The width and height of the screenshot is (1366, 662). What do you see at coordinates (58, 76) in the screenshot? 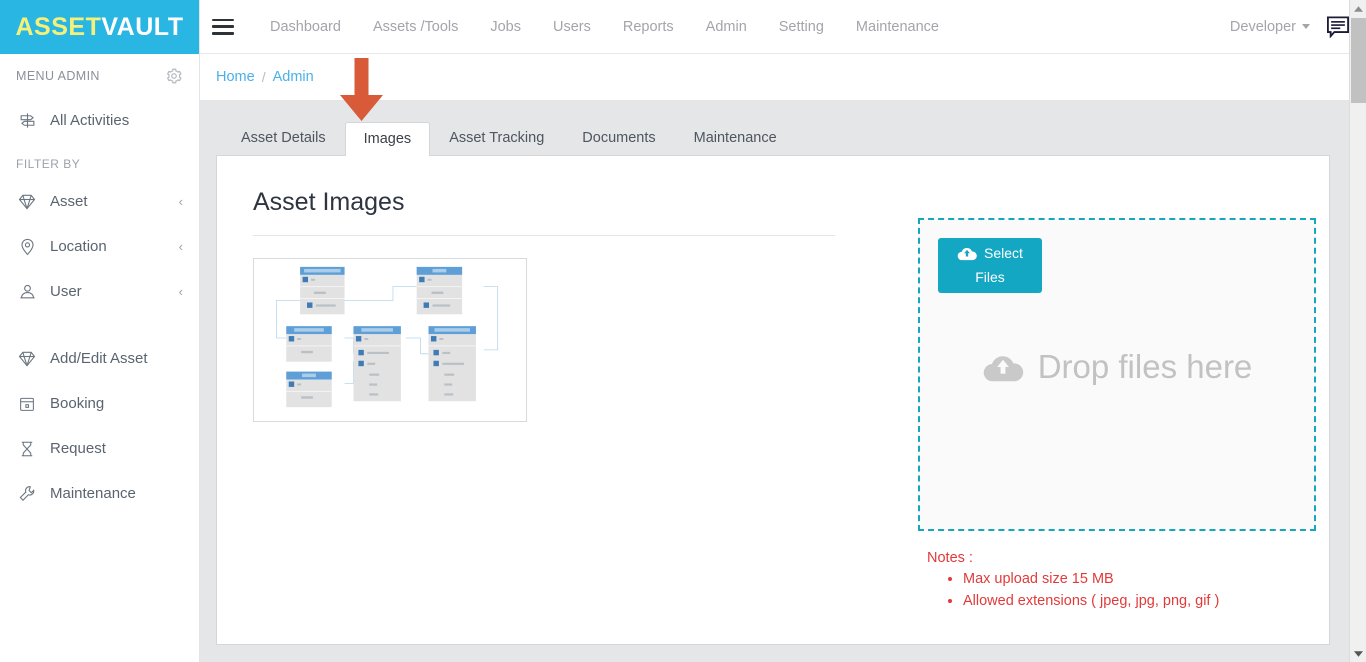
I see `menu-admin-label: MENU ADMIN` at bounding box center [58, 76].